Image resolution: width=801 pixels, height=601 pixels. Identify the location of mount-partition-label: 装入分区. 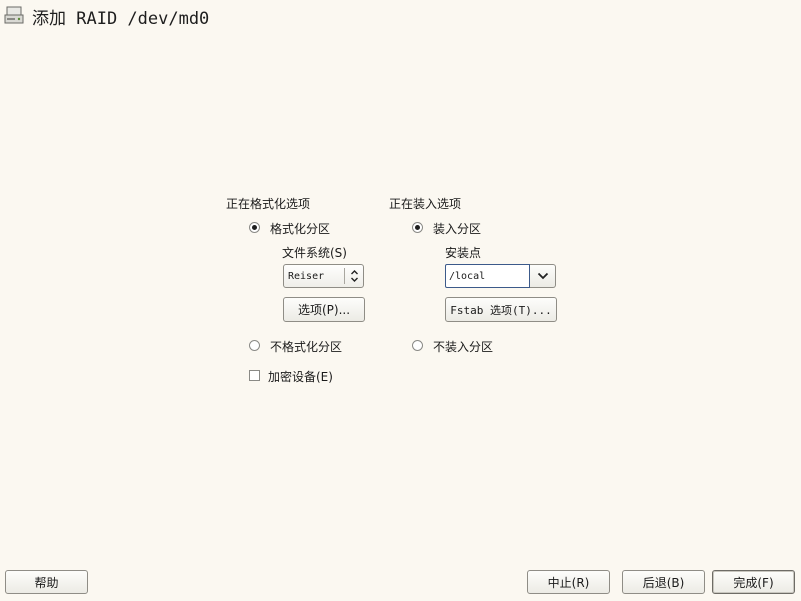
(457, 228).